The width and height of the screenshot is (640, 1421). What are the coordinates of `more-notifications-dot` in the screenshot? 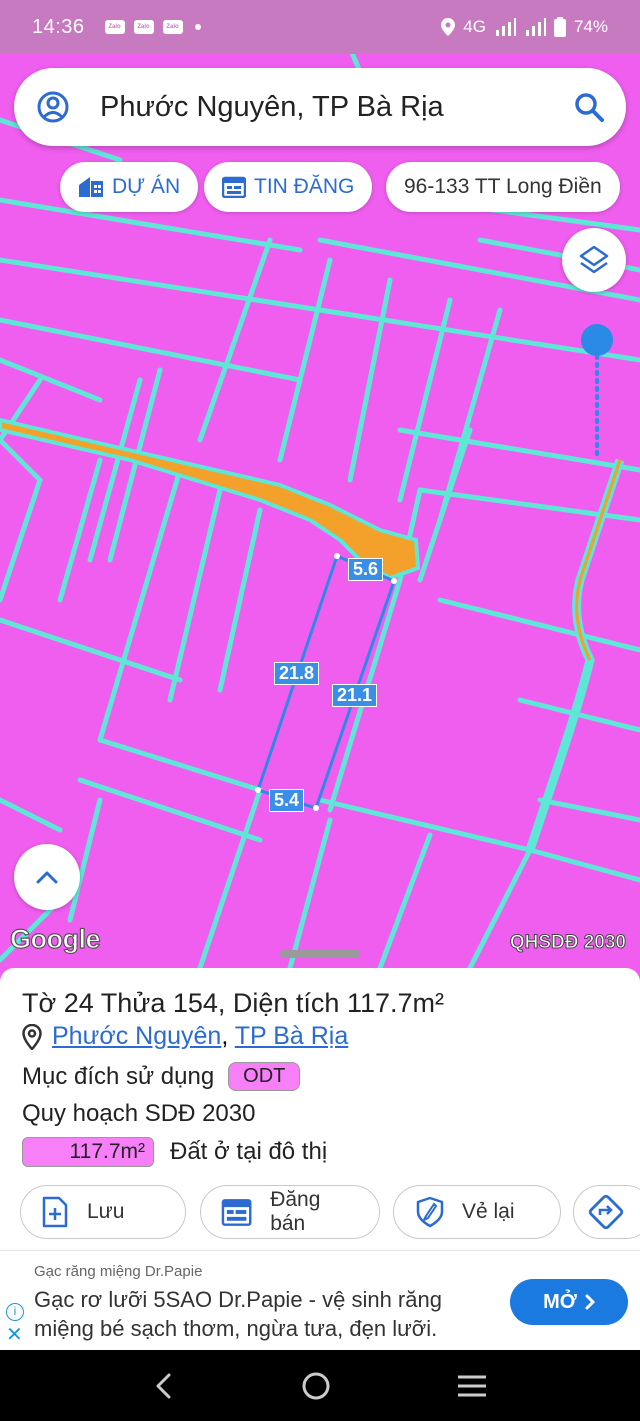 It's located at (197, 27).